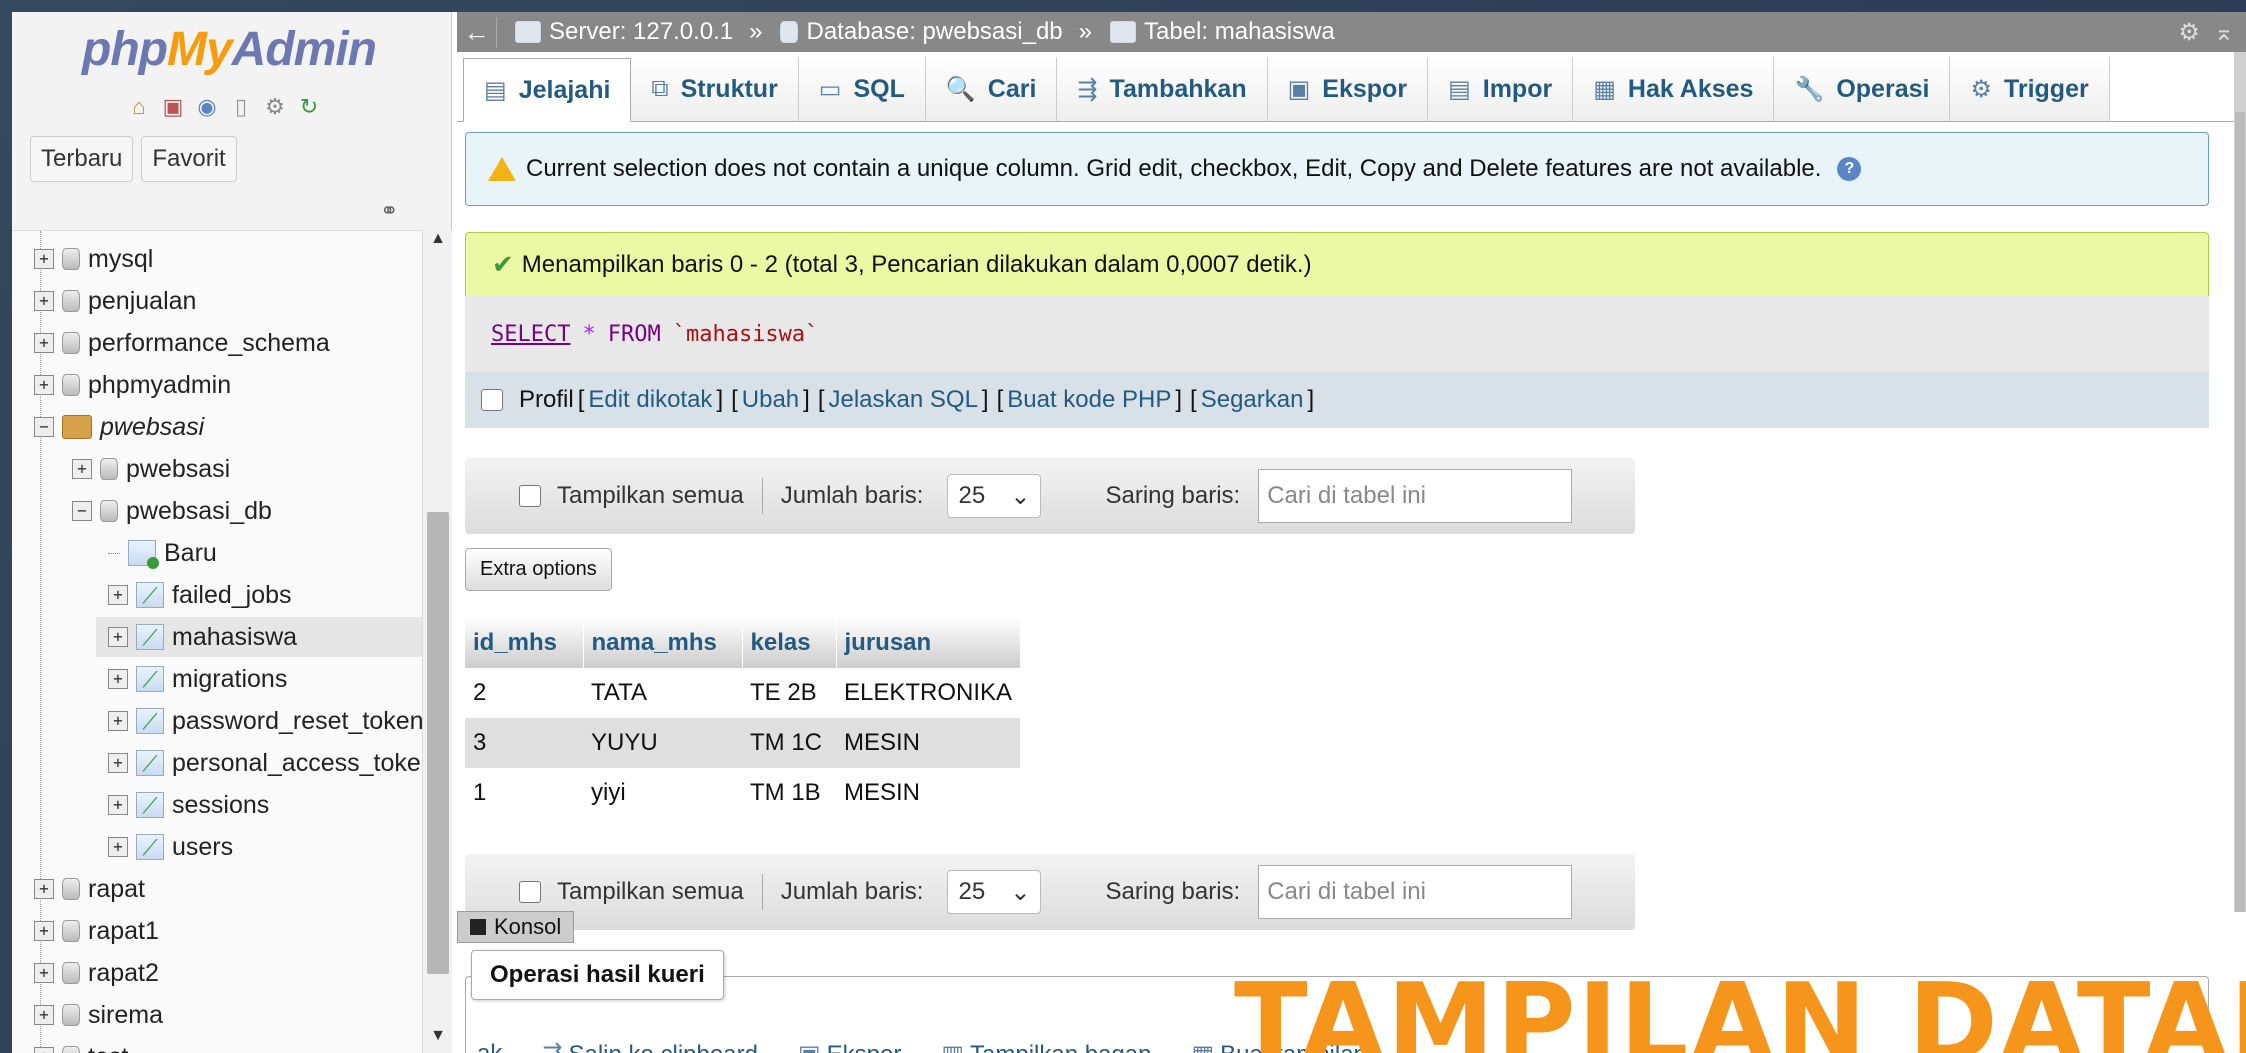  What do you see at coordinates (309, 107) in the screenshot?
I see `reload-icon: ↻` at bounding box center [309, 107].